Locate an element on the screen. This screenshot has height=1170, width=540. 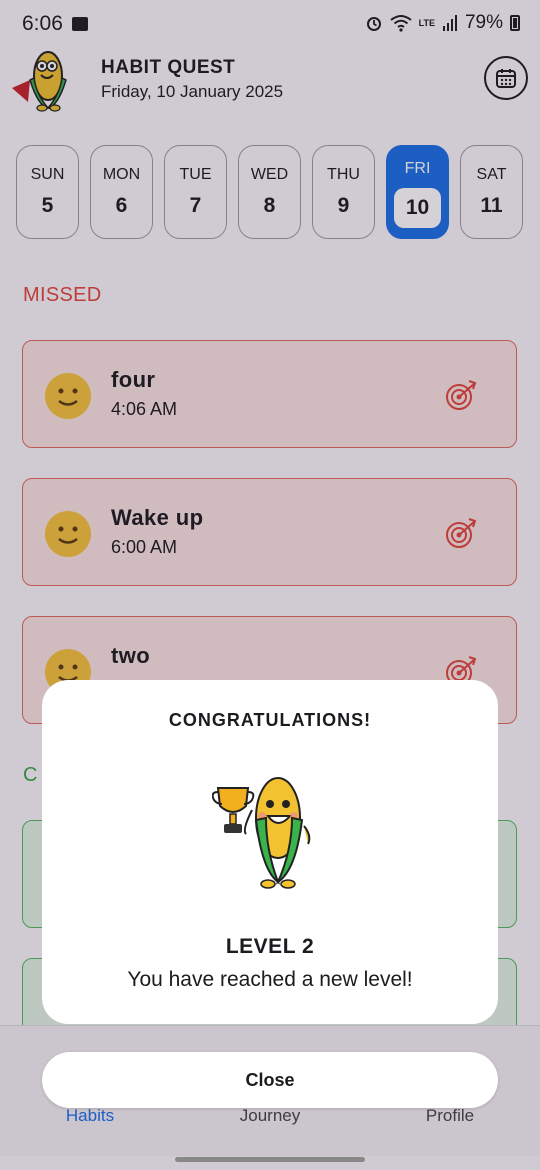
trophy-mascot-image is located at coordinates (261, 833).